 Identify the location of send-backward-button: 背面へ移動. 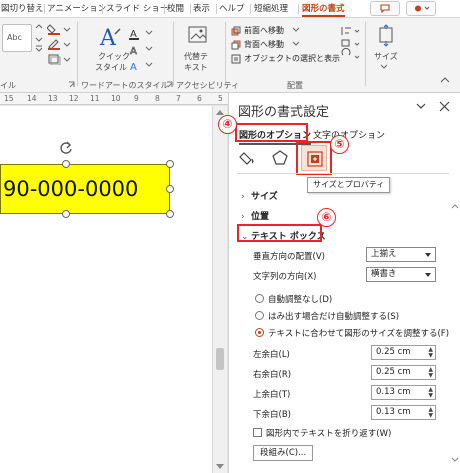
(264, 45).